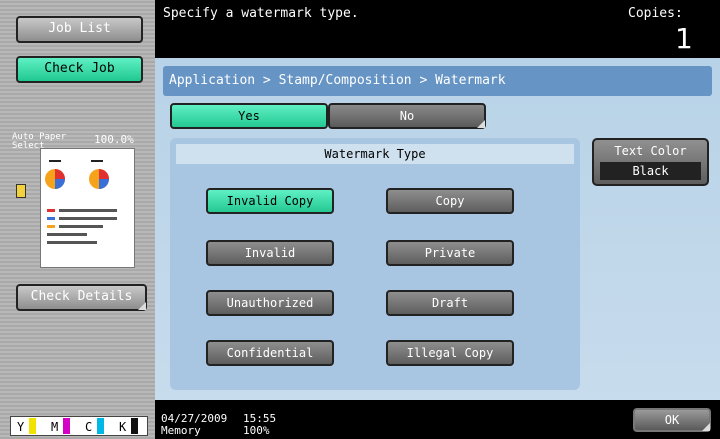 This screenshot has width=720, height=439. Describe the element at coordinates (181, 430) in the screenshot. I see `memory-label: Memory` at that location.